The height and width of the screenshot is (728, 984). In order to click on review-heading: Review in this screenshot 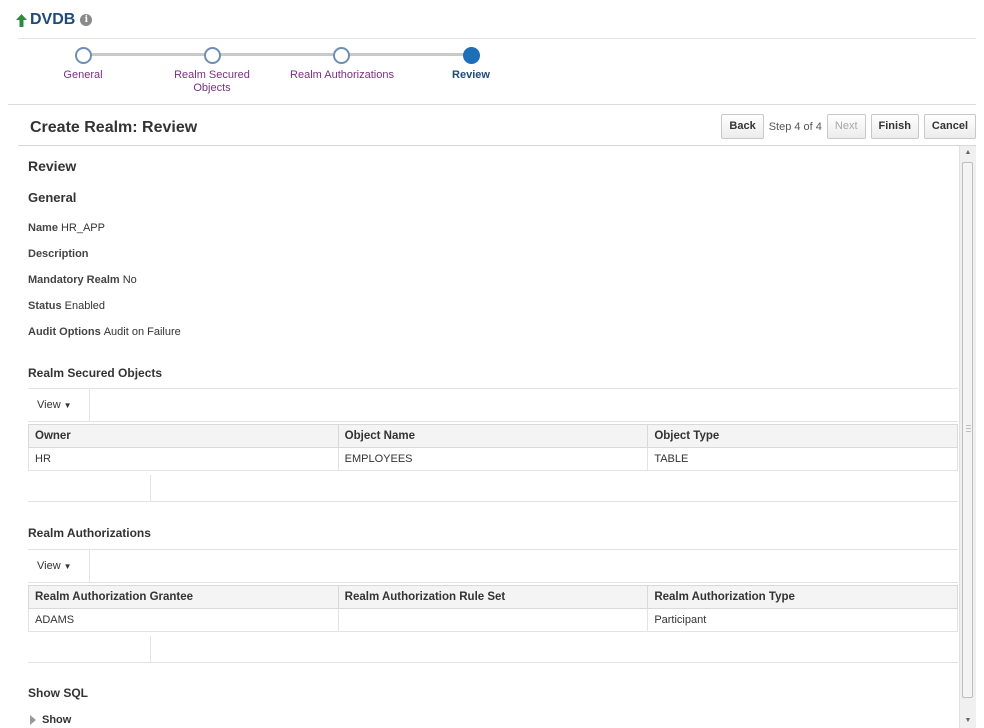, I will do `click(52, 166)`.